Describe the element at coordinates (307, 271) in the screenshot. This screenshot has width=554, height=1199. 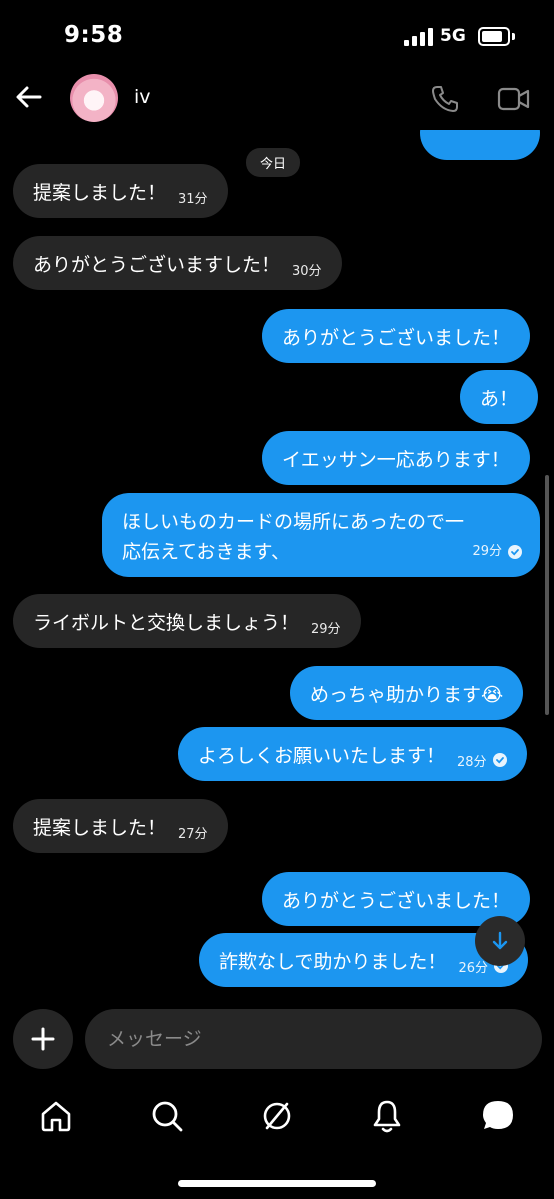
I see `message-time: 30分` at that location.